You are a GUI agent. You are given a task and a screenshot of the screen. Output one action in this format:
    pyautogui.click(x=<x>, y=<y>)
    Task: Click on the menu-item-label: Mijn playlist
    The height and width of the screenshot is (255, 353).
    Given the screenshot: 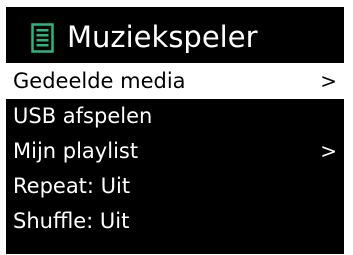 What is the action you would take?
    pyautogui.click(x=76, y=151)
    